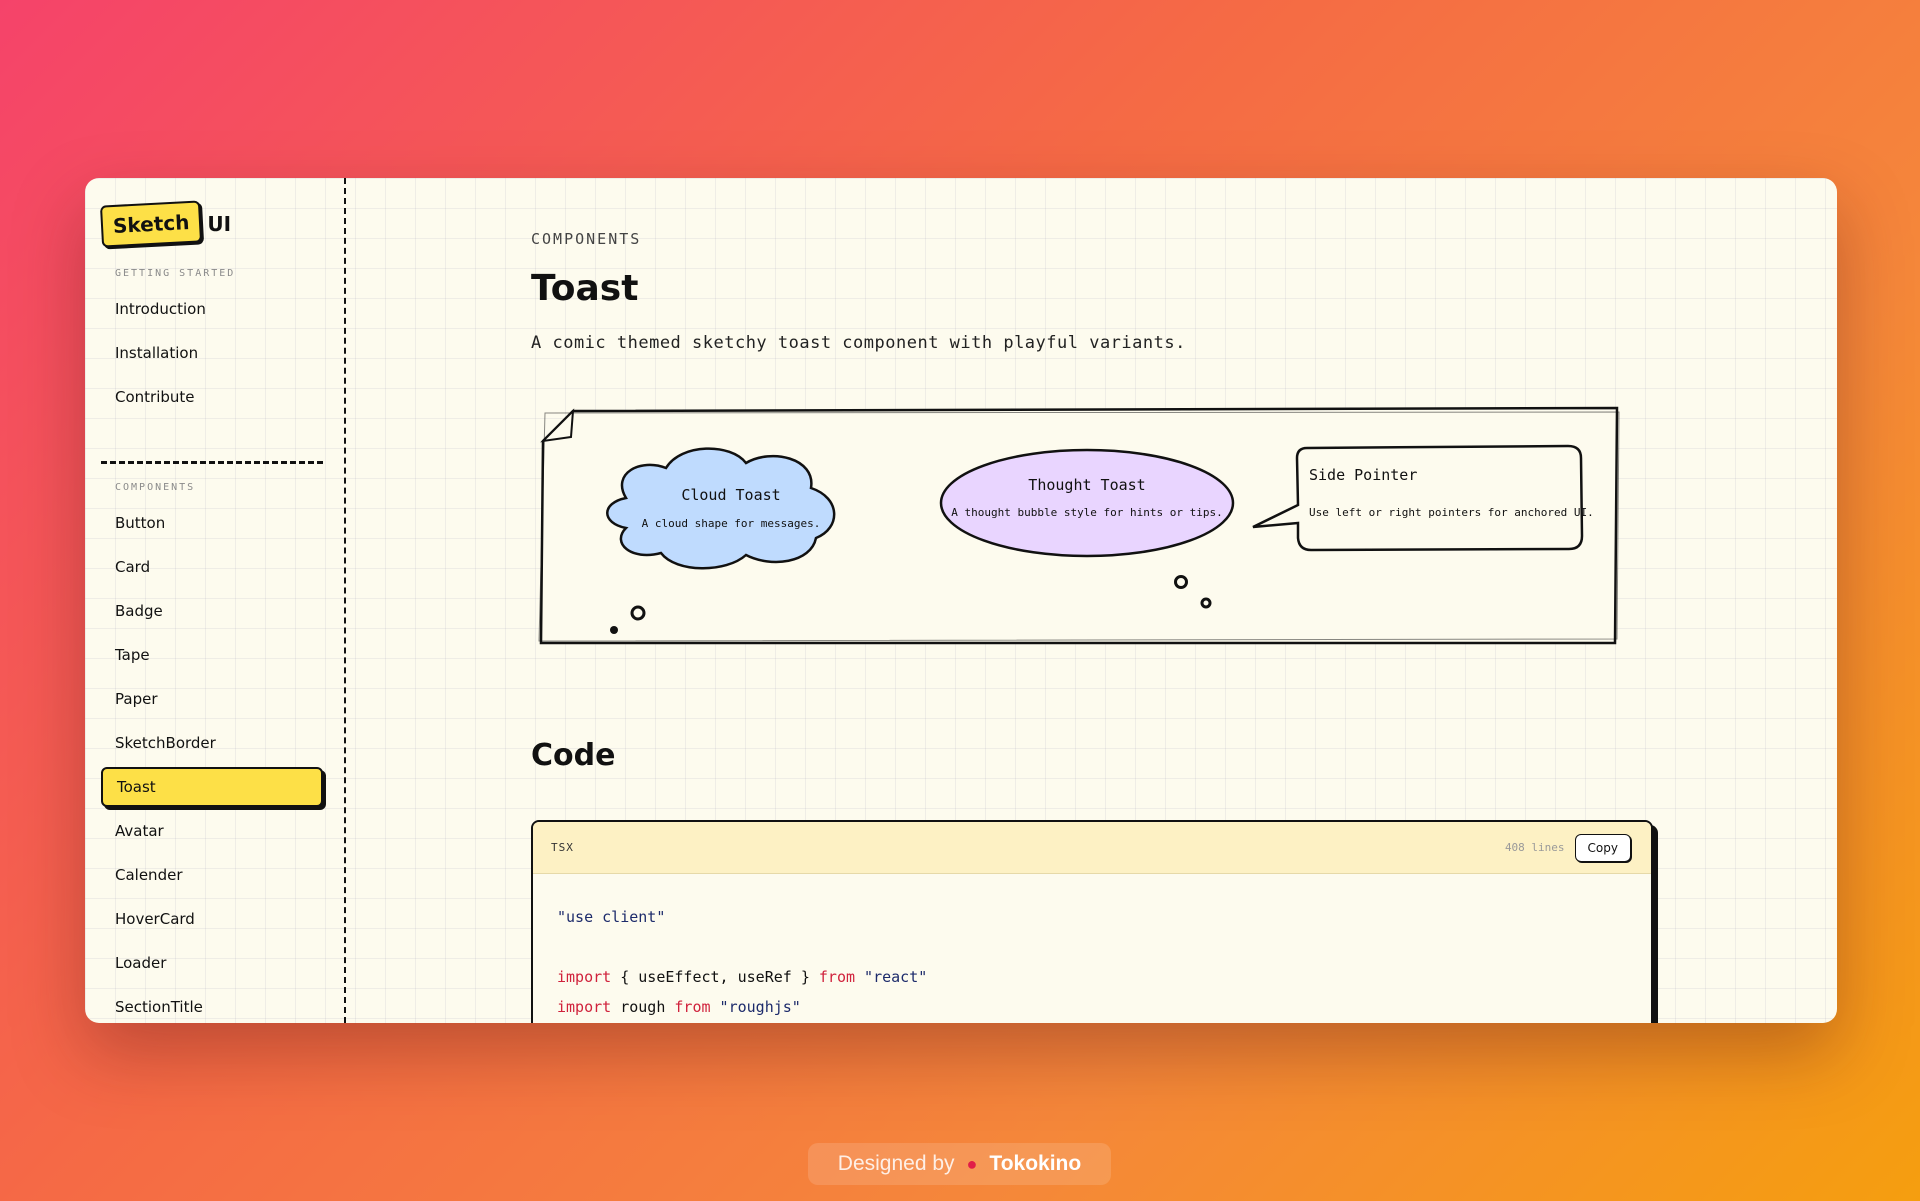 The width and height of the screenshot is (1920, 1201). What do you see at coordinates (1092, 848) in the screenshot?
I see `code-block-header: TSX 408 lines Copy` at bounding box center [1092, 848].